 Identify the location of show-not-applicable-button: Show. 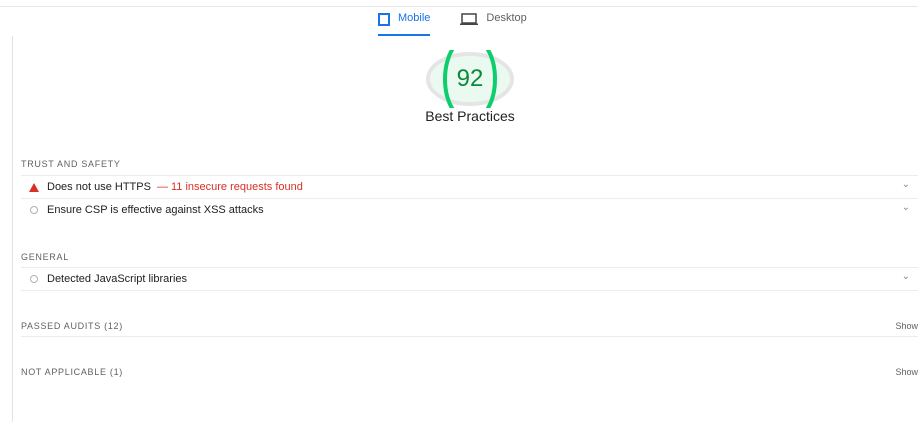
(906, 372).